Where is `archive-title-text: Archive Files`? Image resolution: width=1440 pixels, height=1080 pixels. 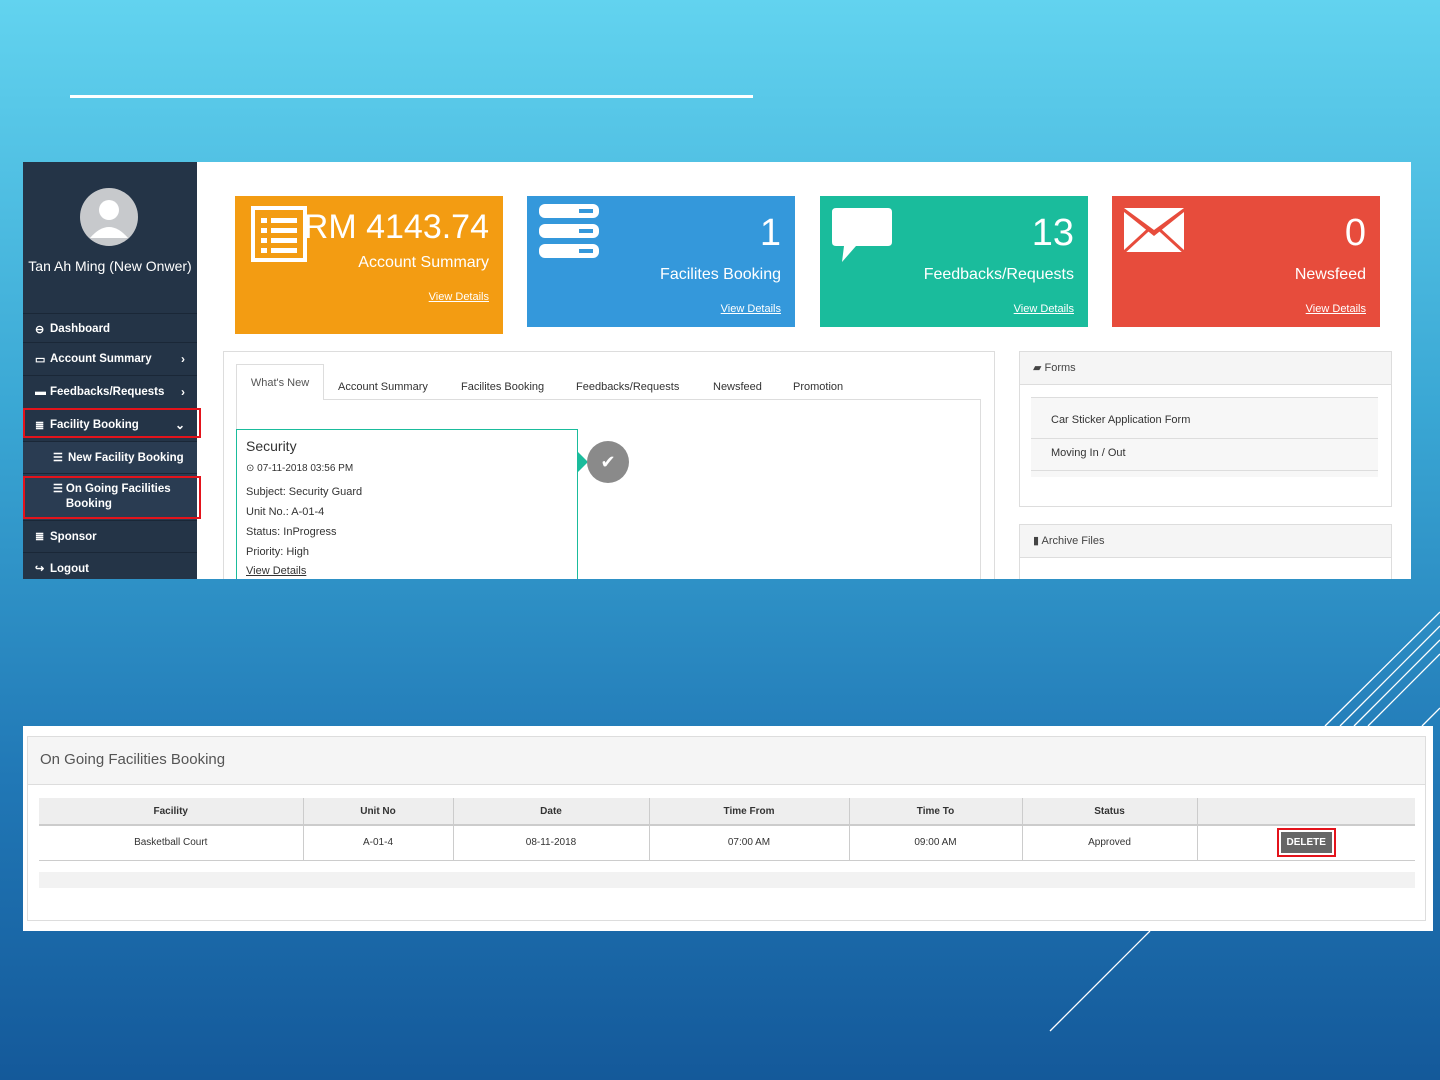 archive-title-text: Archive Files is located at coordinates (1073, 541).